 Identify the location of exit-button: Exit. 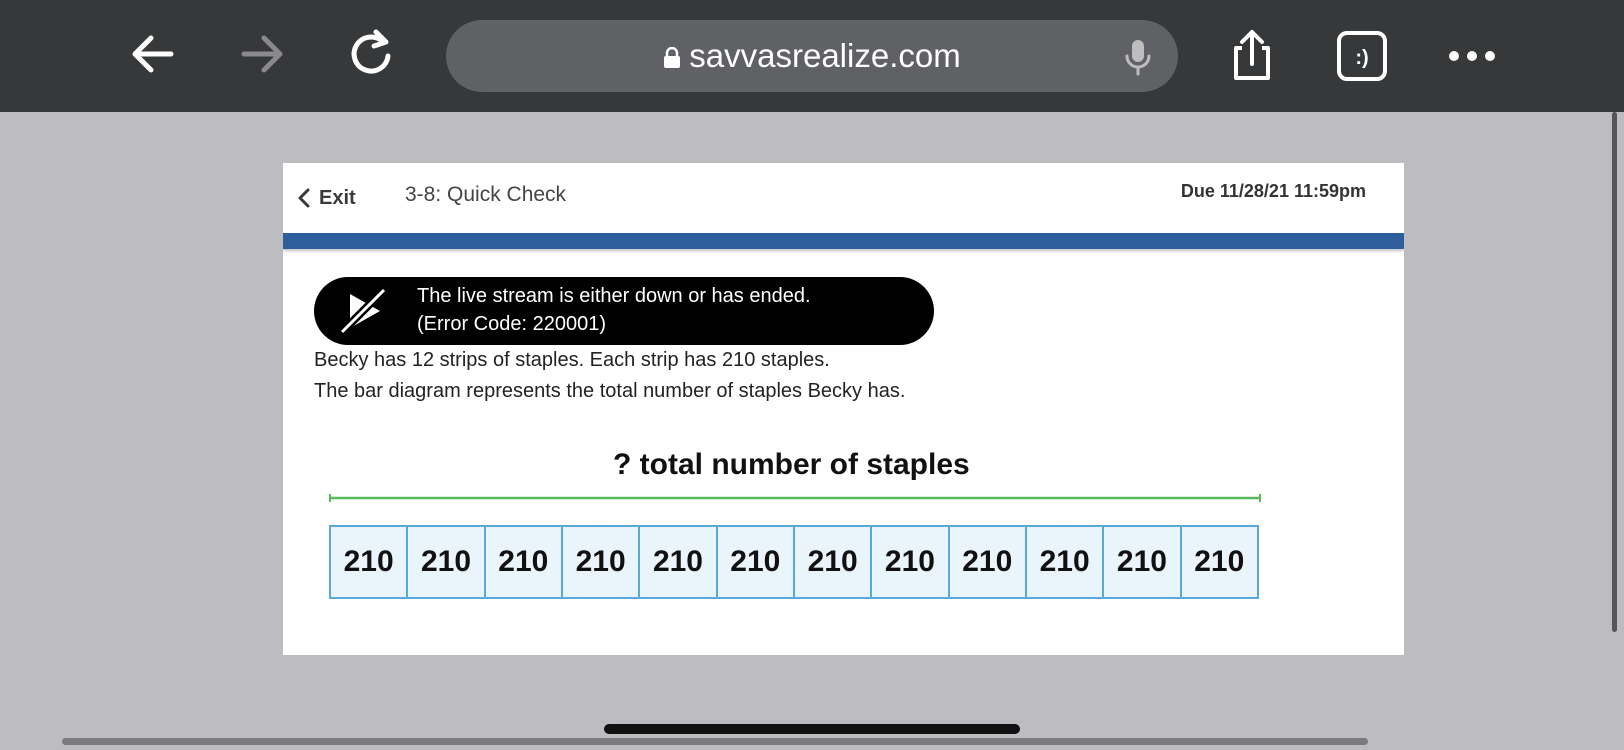
(326, 198).